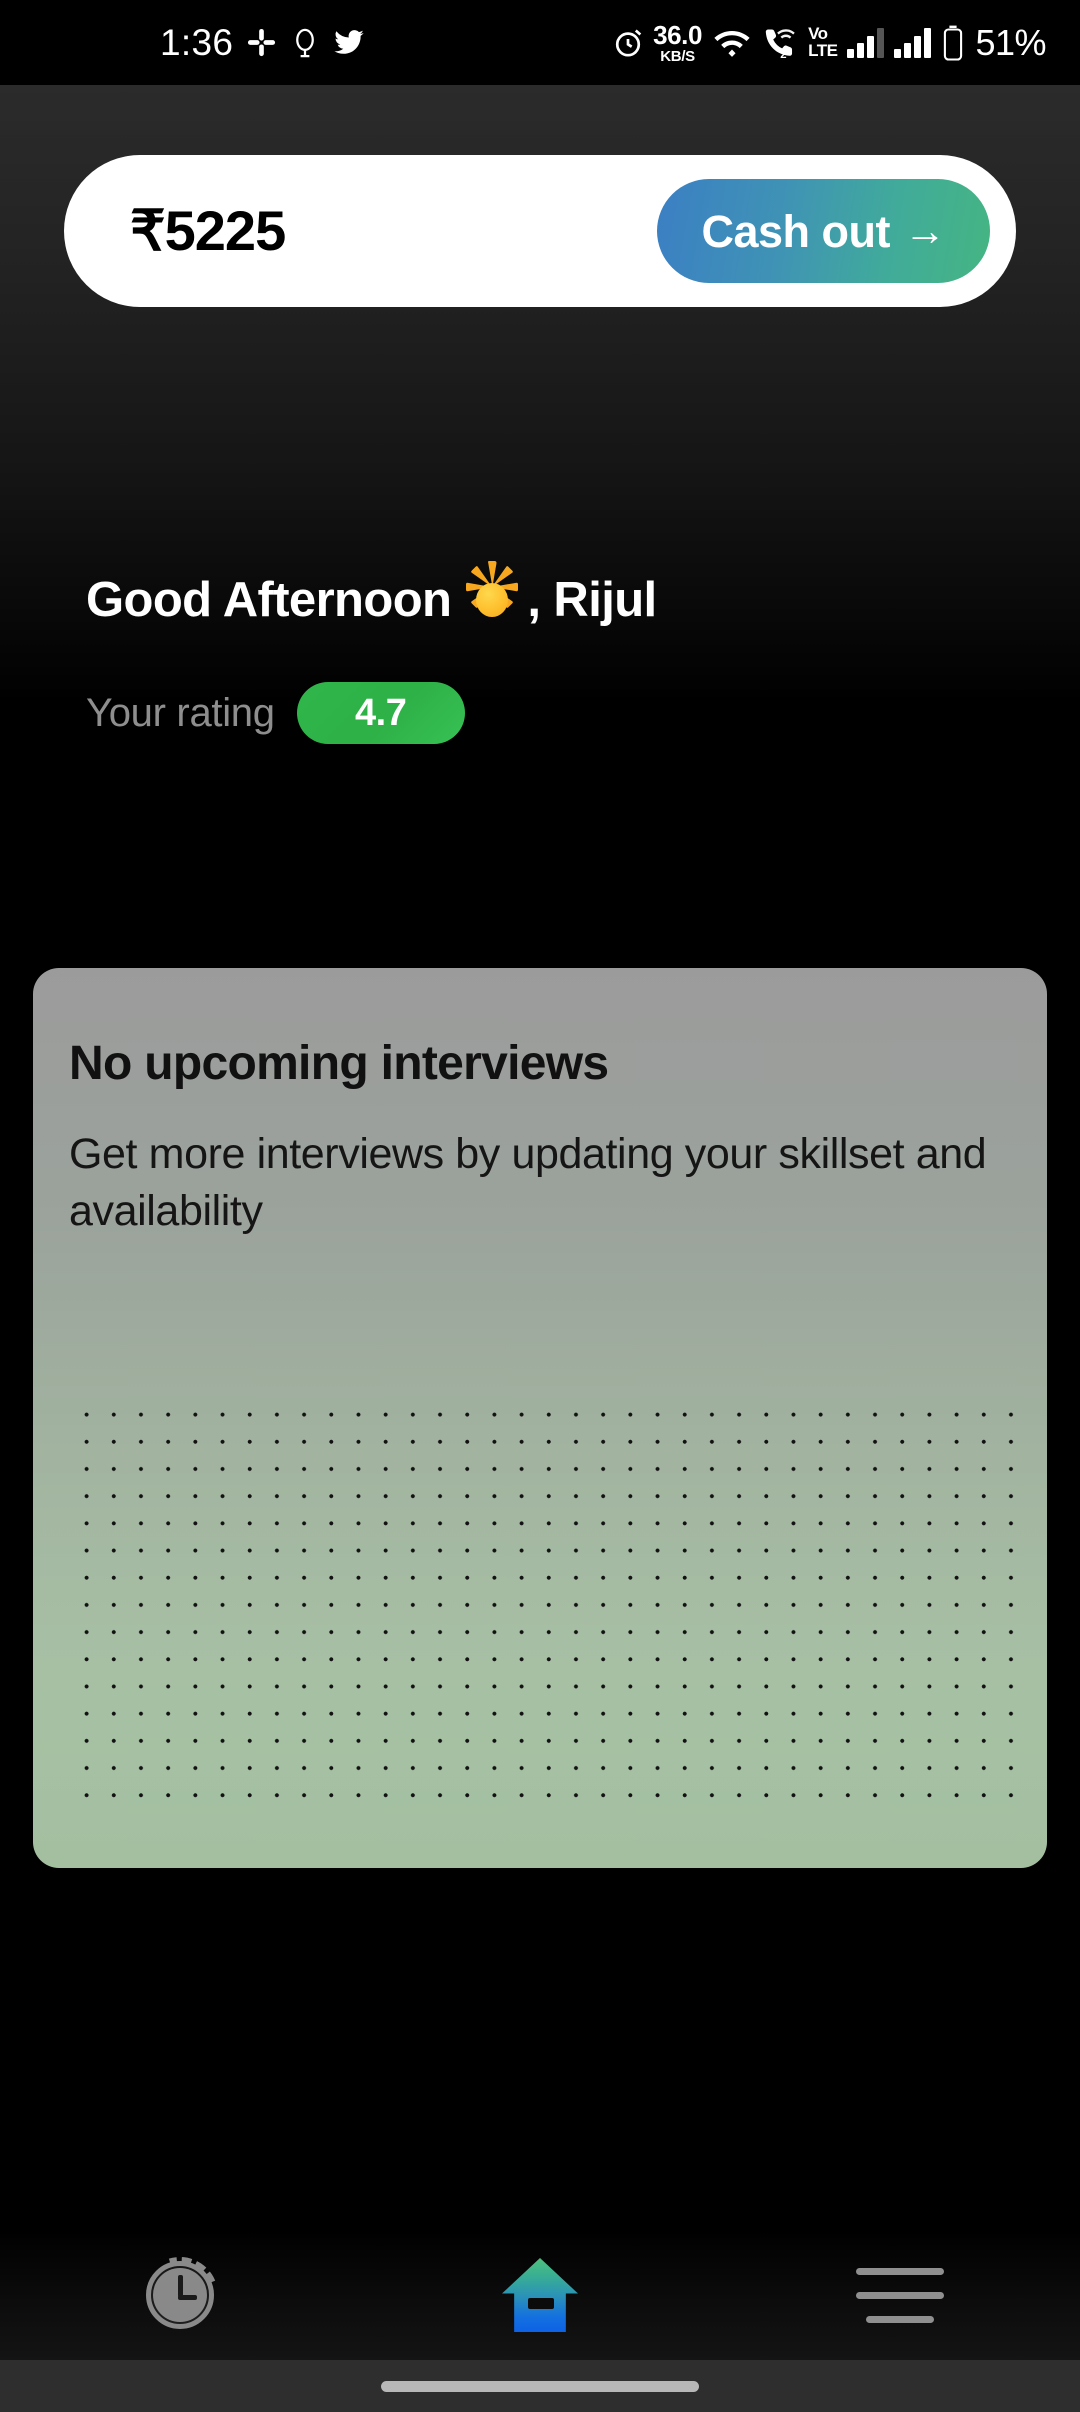  I want to click on clock-history-icon, so click(180, 2295).